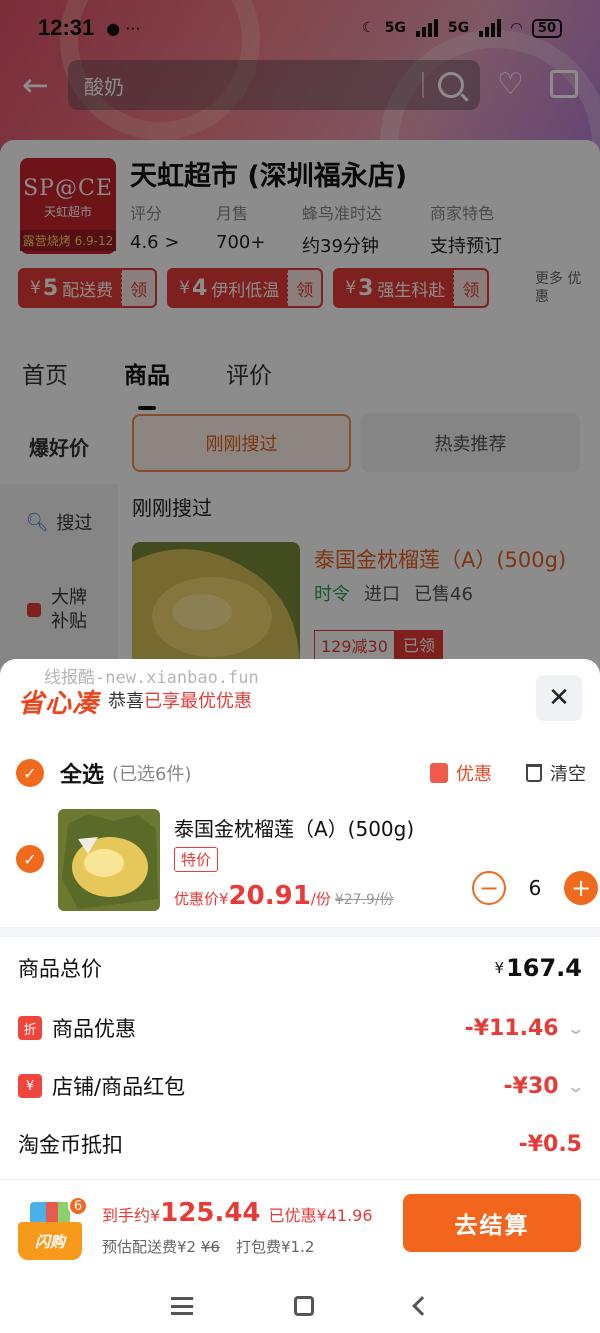 The height and width of the screenshot is (1333, 600). I want to click on message-highlight: 已享最优优惠, so click(198, 701).